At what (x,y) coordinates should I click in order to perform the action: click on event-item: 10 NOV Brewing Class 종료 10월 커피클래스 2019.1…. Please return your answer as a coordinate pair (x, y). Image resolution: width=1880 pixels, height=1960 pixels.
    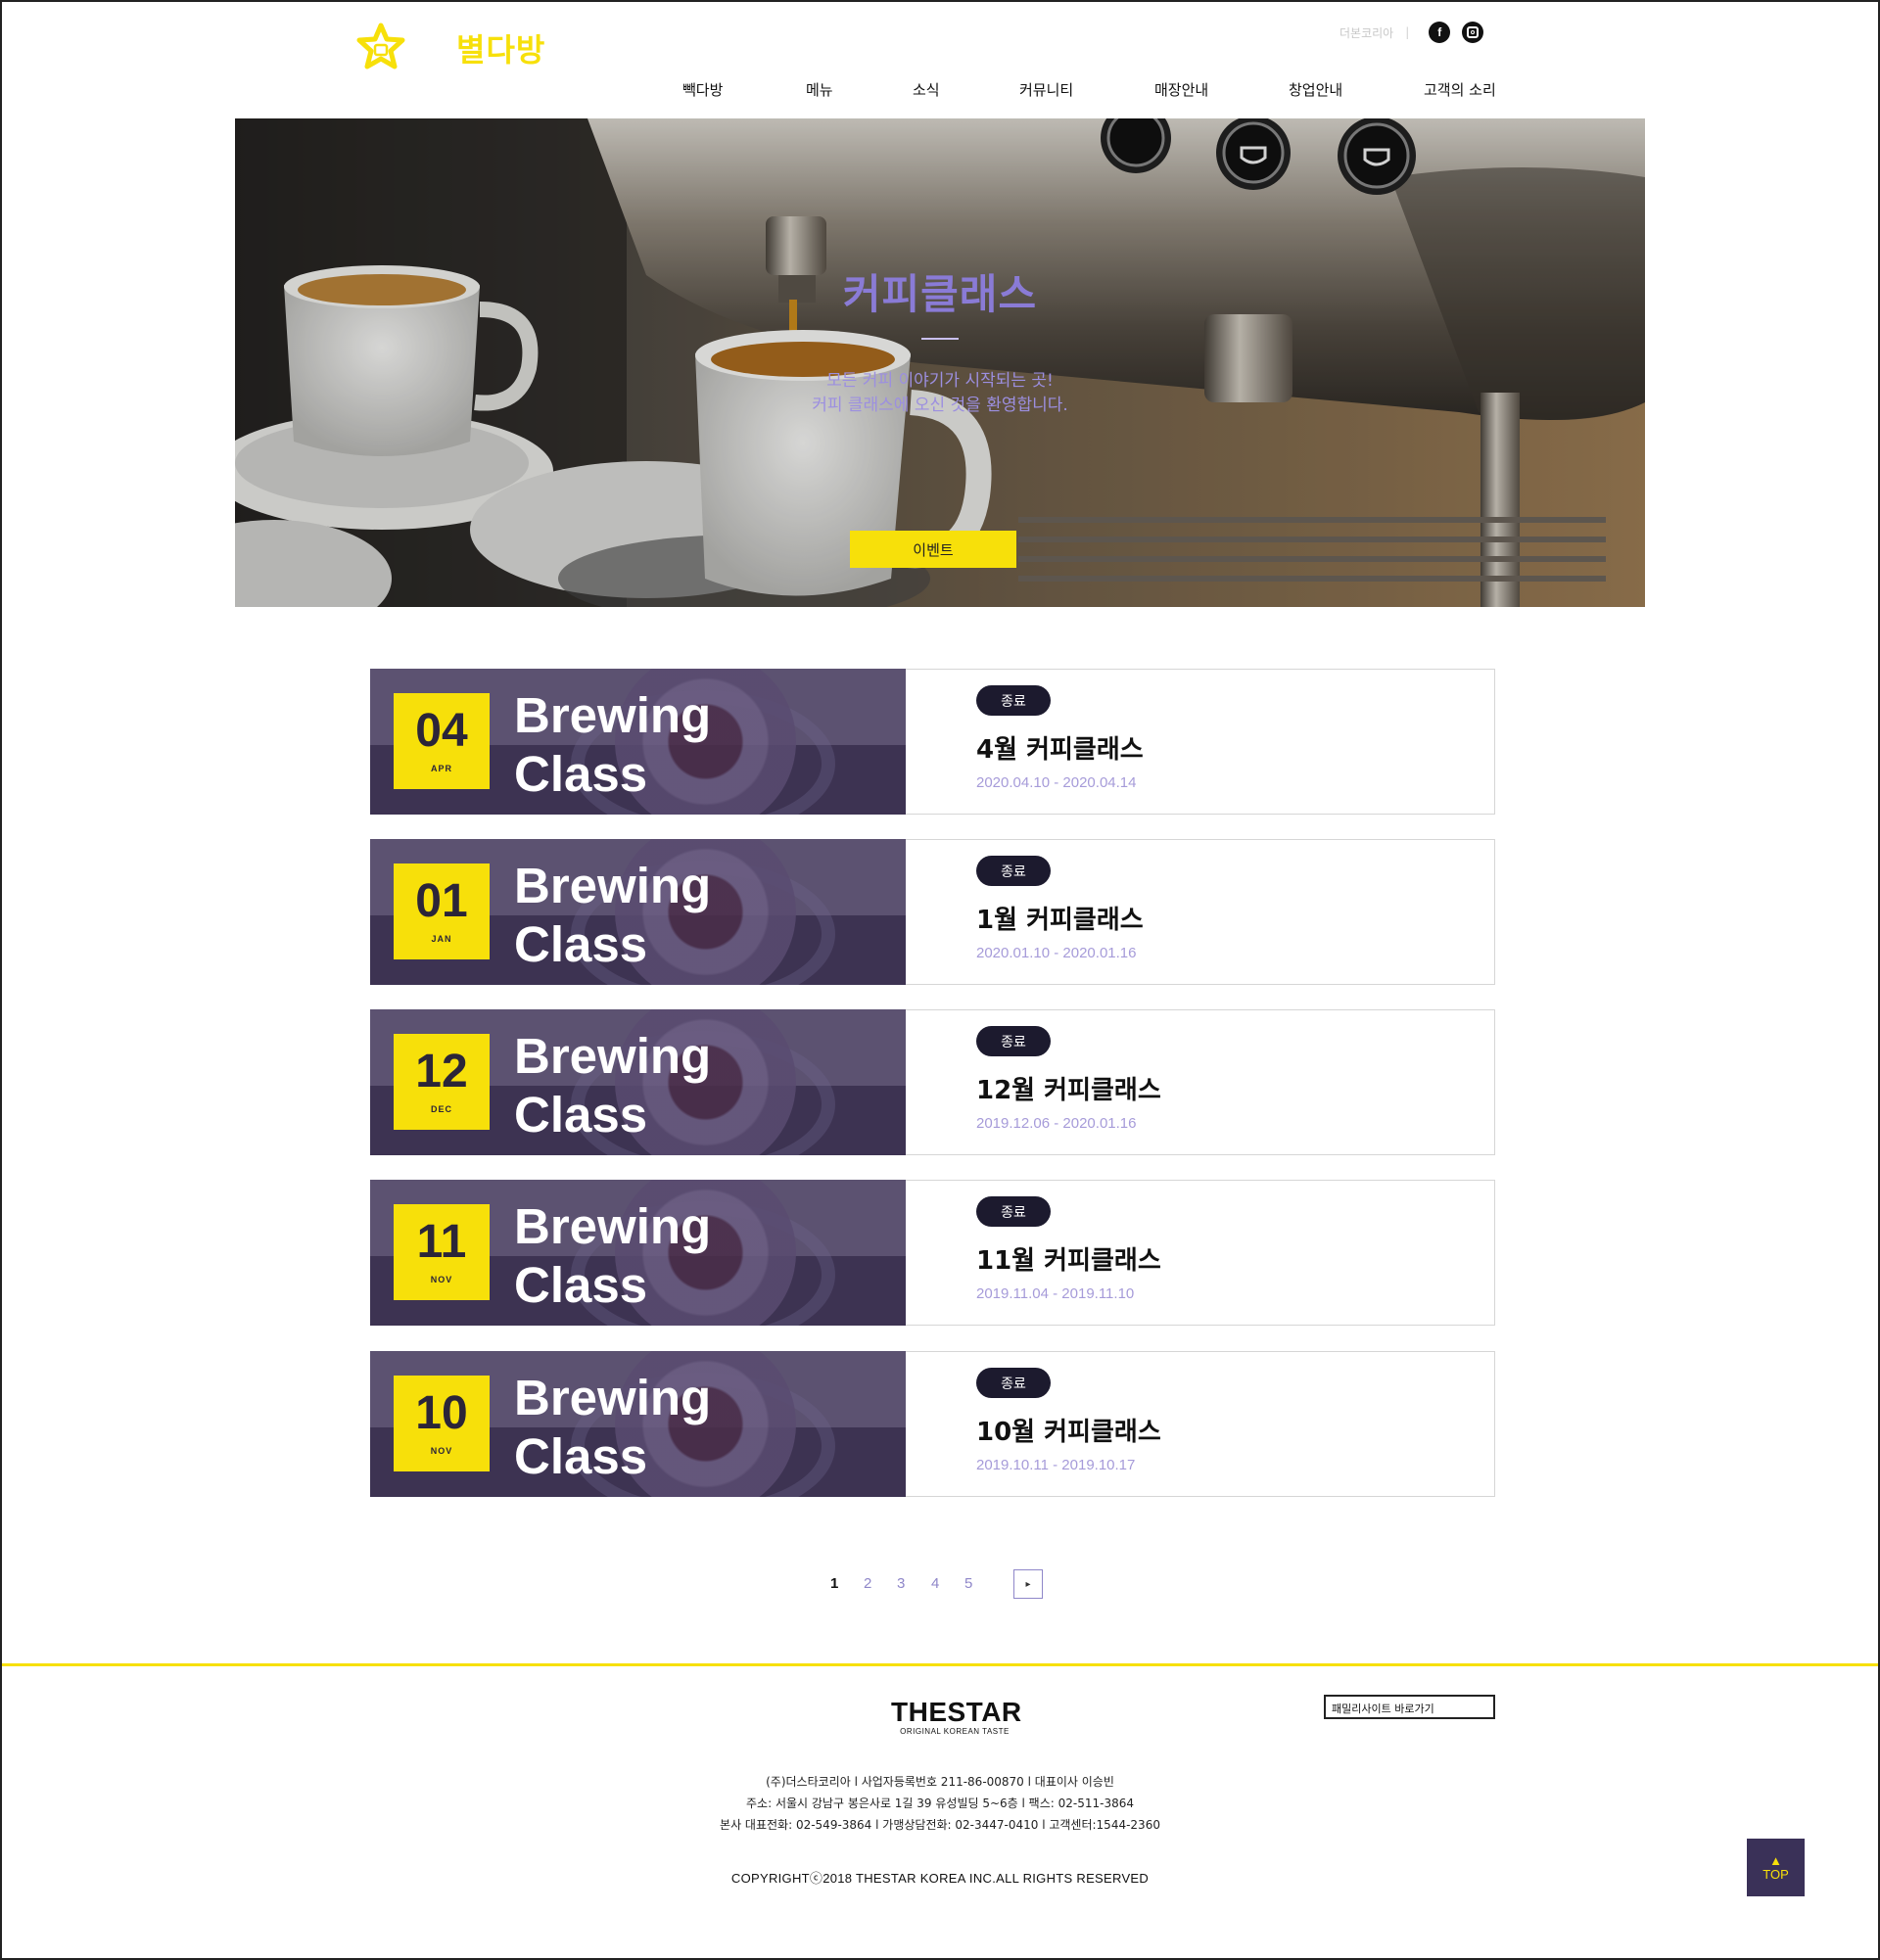
    Looking at the image, I should click on (932, 1424).